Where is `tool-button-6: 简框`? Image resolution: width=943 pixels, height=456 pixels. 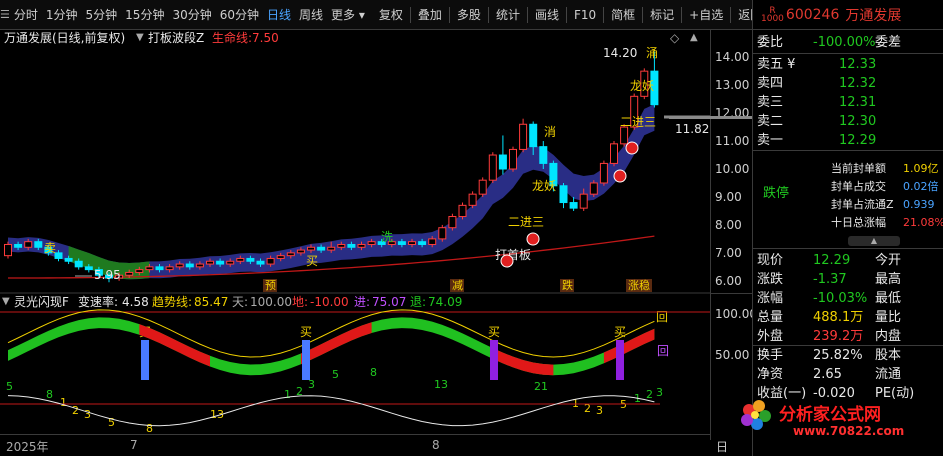
tool-button-6: 简框 is located at coordinates (623, 14).